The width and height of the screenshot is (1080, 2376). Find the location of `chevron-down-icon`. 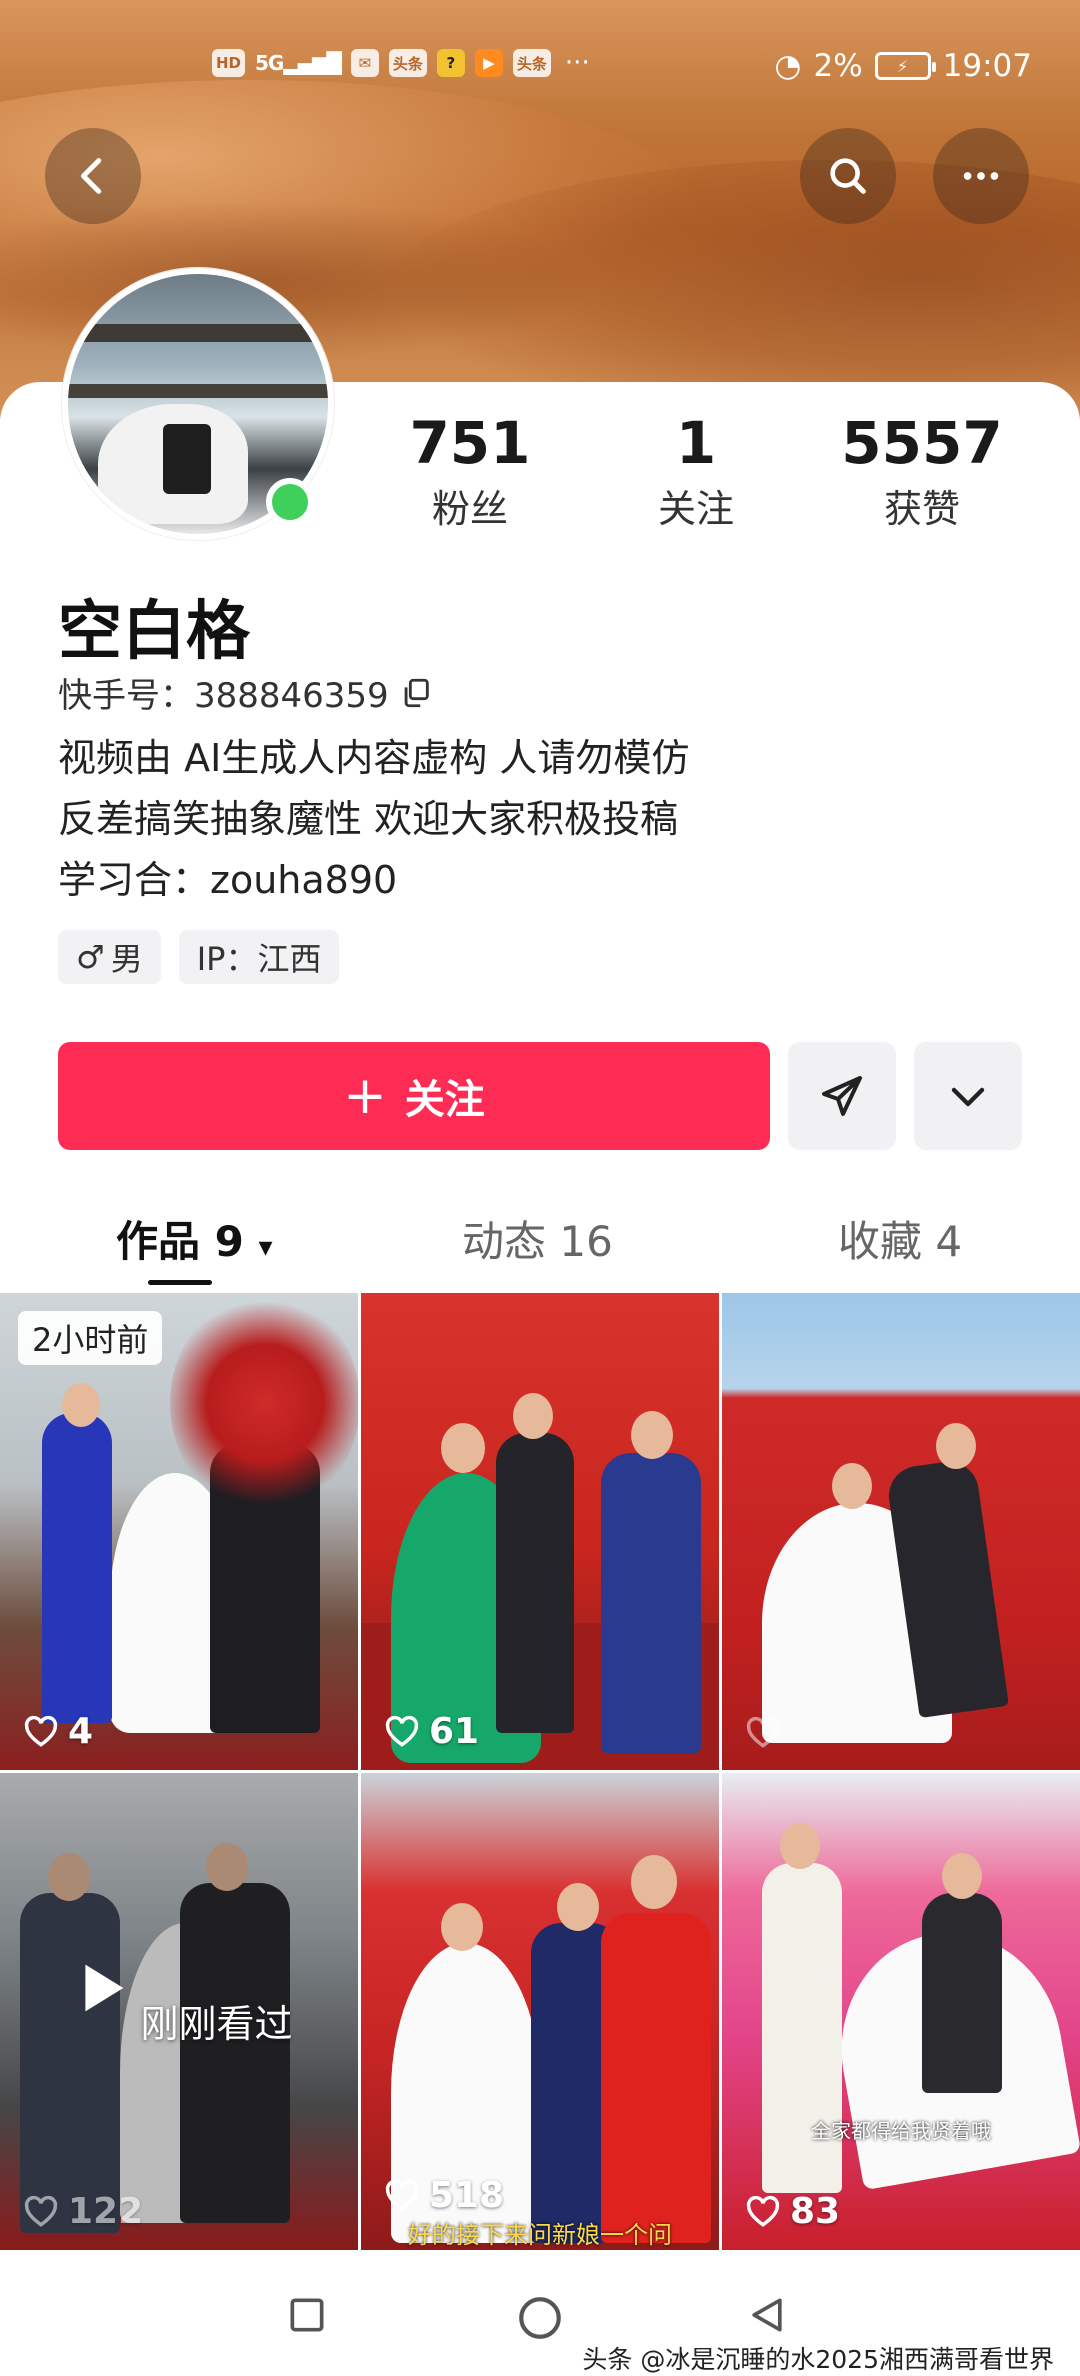

chevron-down-icon is located at coordinates (968, 1097).